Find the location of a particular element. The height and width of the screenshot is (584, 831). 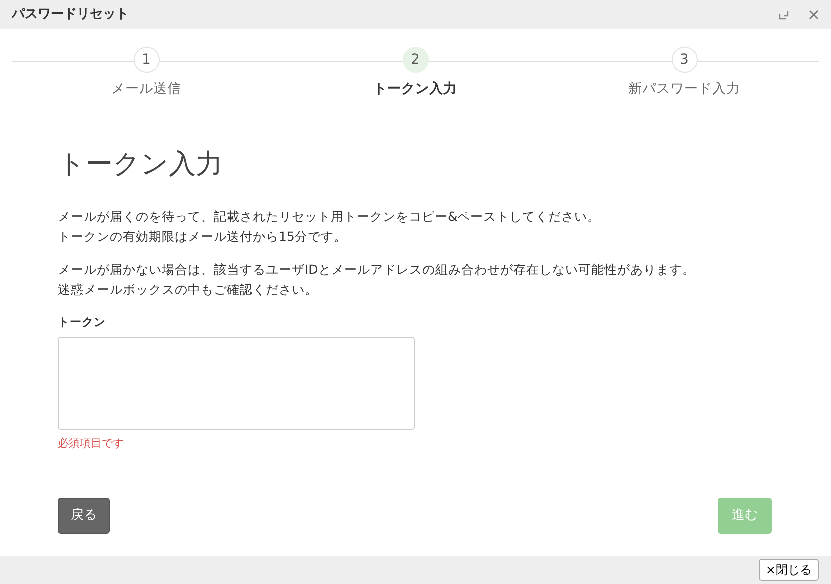

step-label: メール送信 is located at coordinates (147, 89).